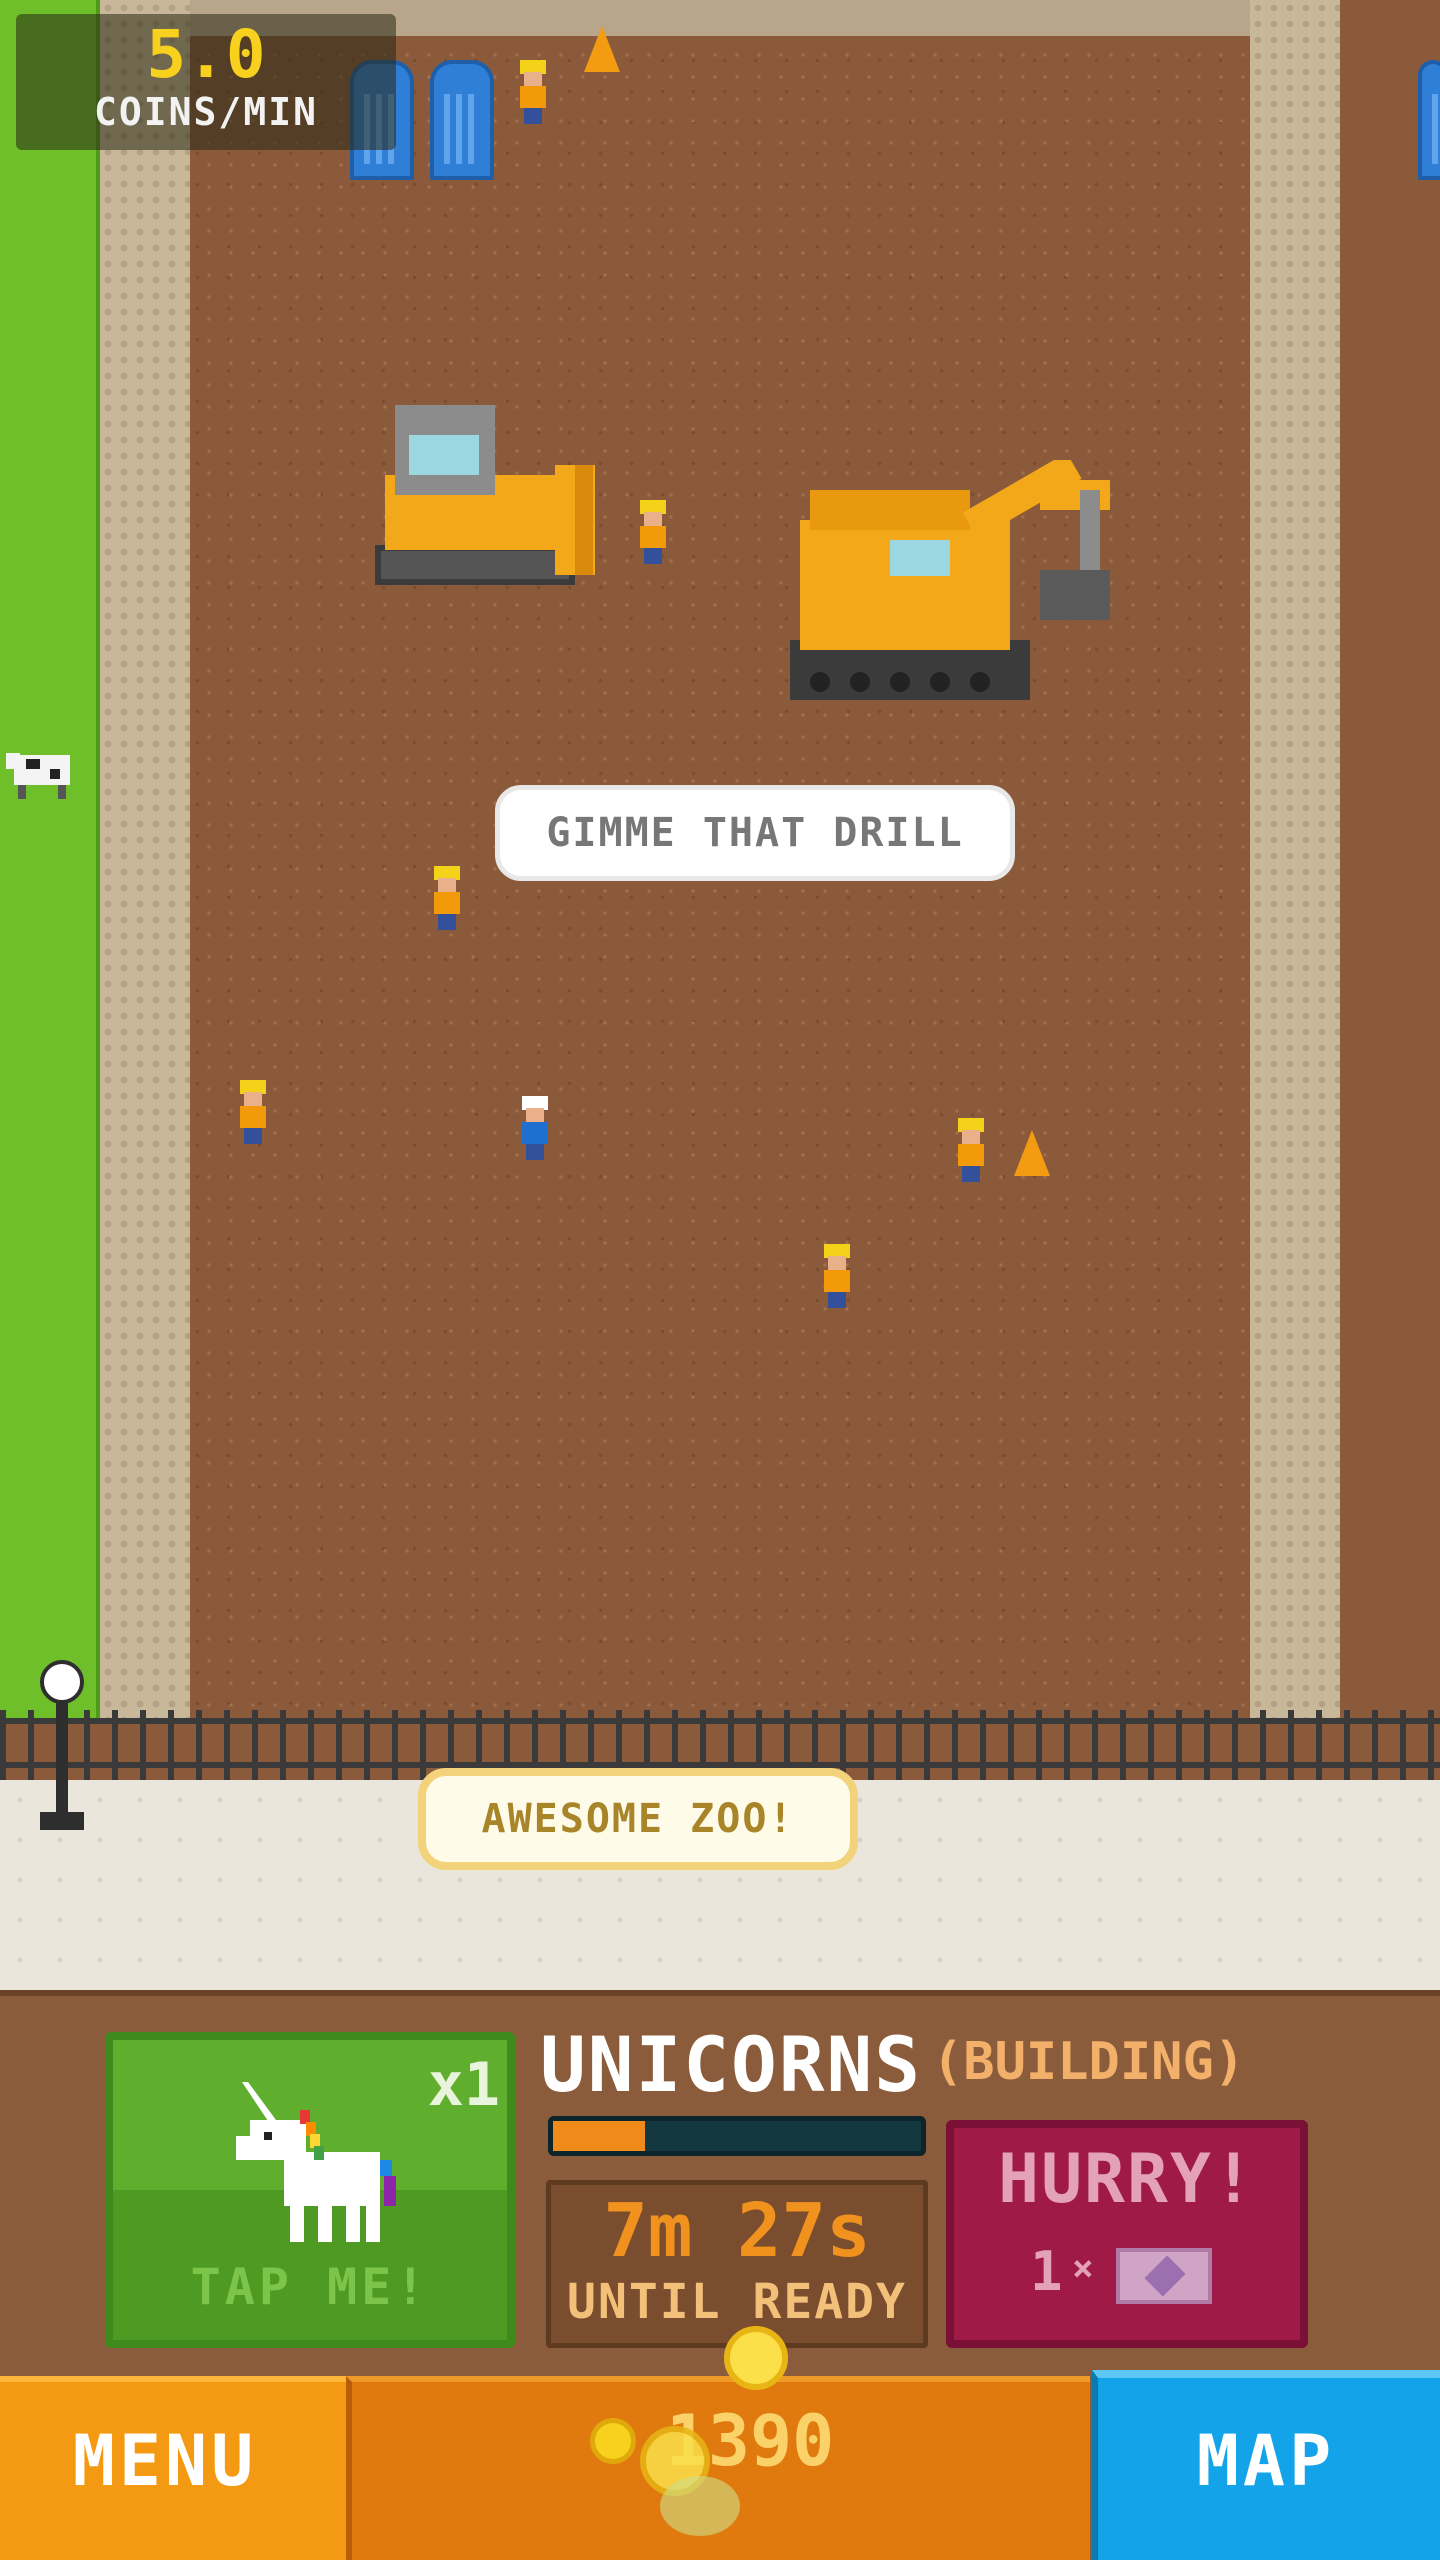  What do you see at coordinates (485, 495) in the screenshot?
I see `bulldozer-icon` at bounding box center [485, 495].